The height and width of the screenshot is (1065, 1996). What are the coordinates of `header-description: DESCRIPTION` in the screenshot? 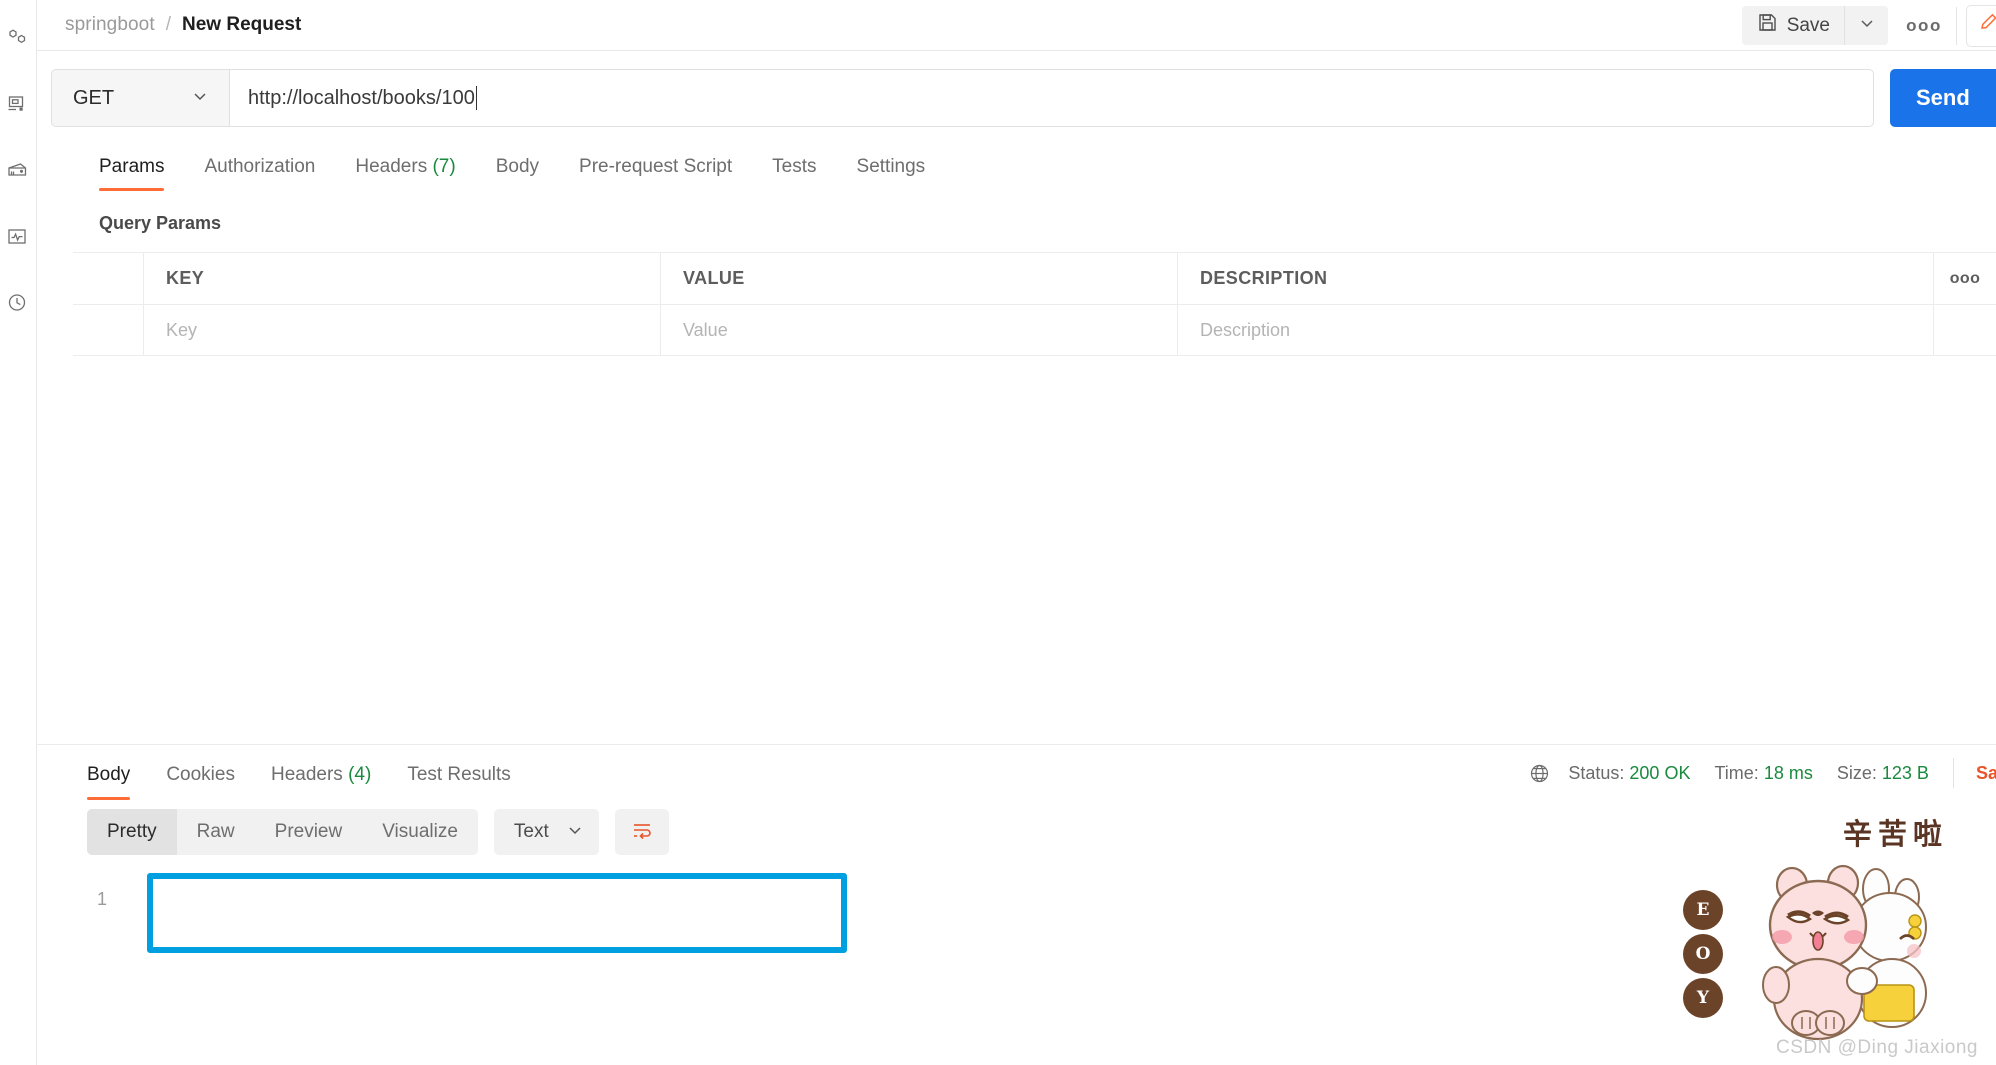 It's located at (1556, 278).